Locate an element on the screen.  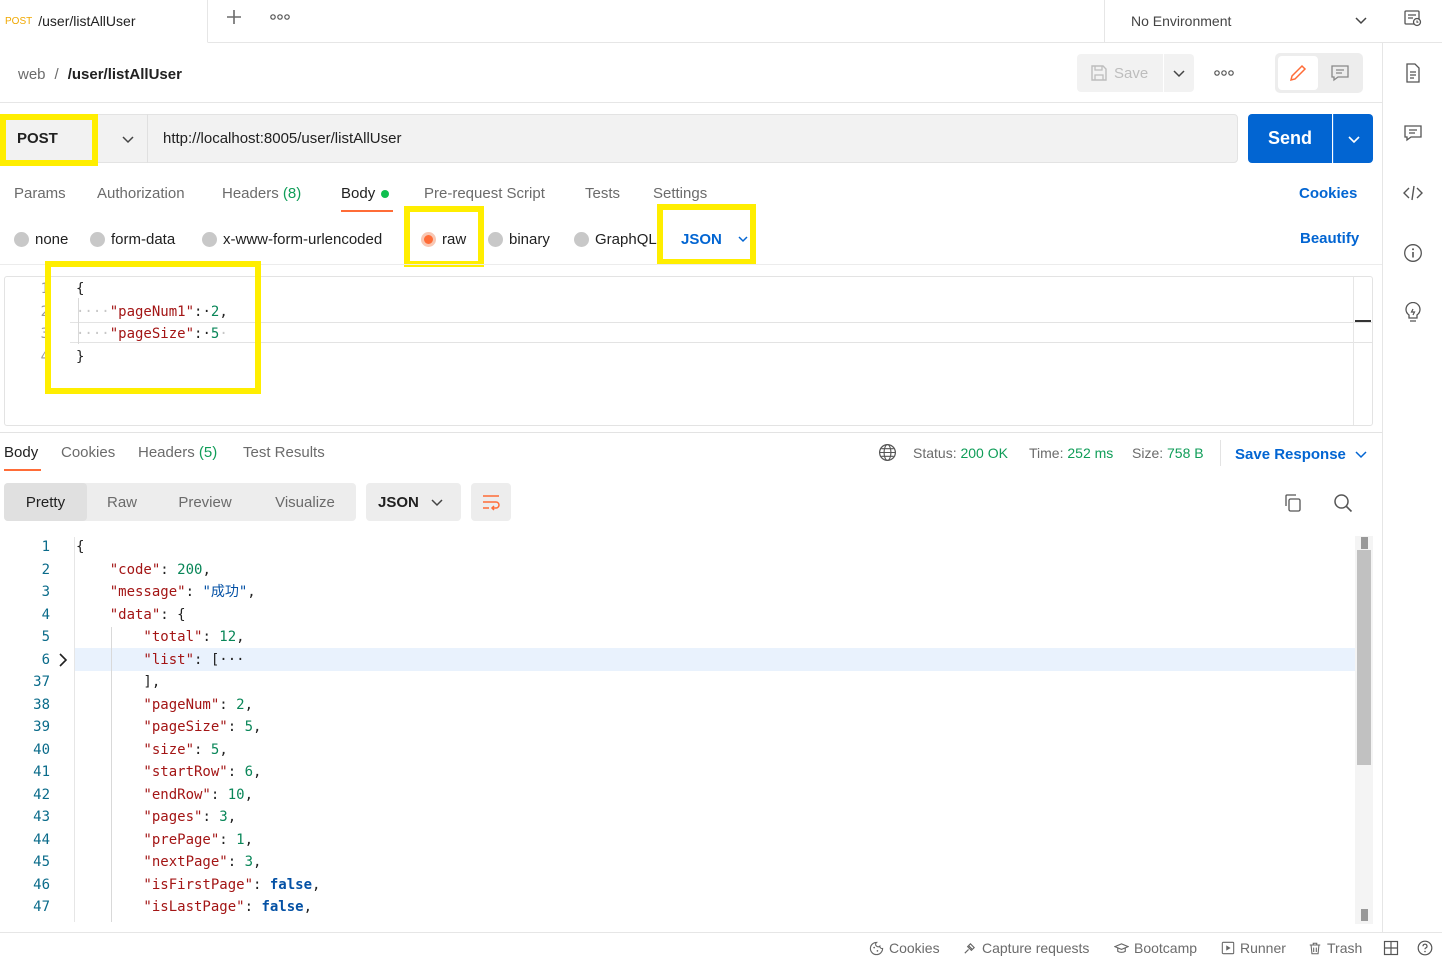
resp-tab-body: Body is located at coordinates (21, 452).